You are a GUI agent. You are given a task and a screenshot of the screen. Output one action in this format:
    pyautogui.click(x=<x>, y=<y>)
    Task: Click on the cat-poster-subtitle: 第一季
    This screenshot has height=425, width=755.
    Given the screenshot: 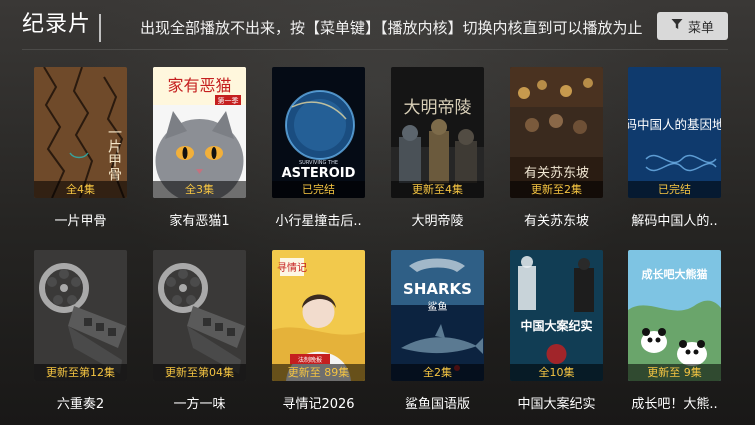 What is the action you would take?
    pyautogui.click(x=228, y=100)
    